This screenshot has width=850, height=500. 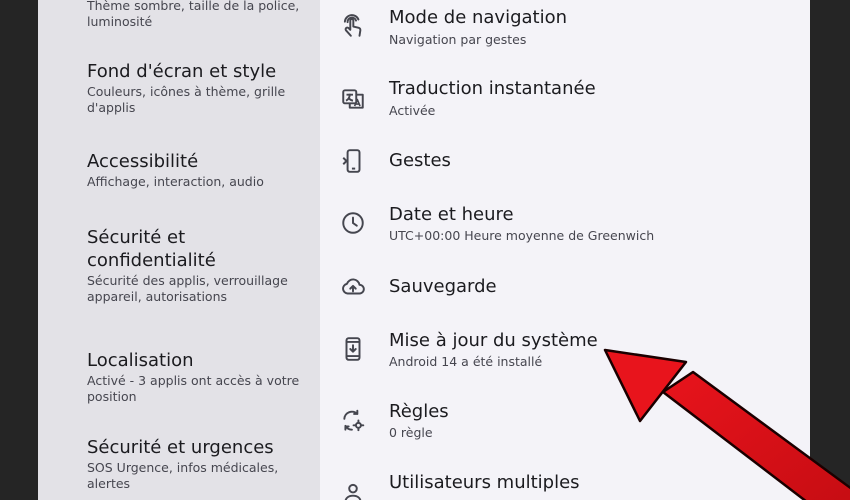 What do you see at coordinates (175, 181) in the screenshot?
I see `menu-item-subtitle: Affichage, interaction, audio` at bounding box center [175, 181].